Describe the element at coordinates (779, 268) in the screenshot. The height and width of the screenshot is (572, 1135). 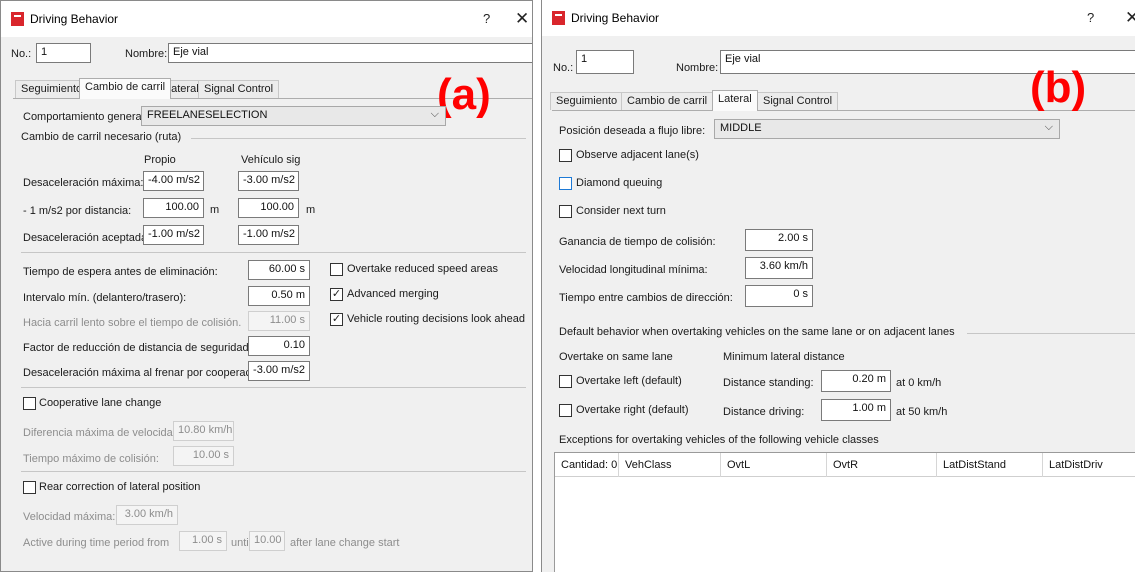
I see `vel-long-input: 3.60 km/h` at that location.